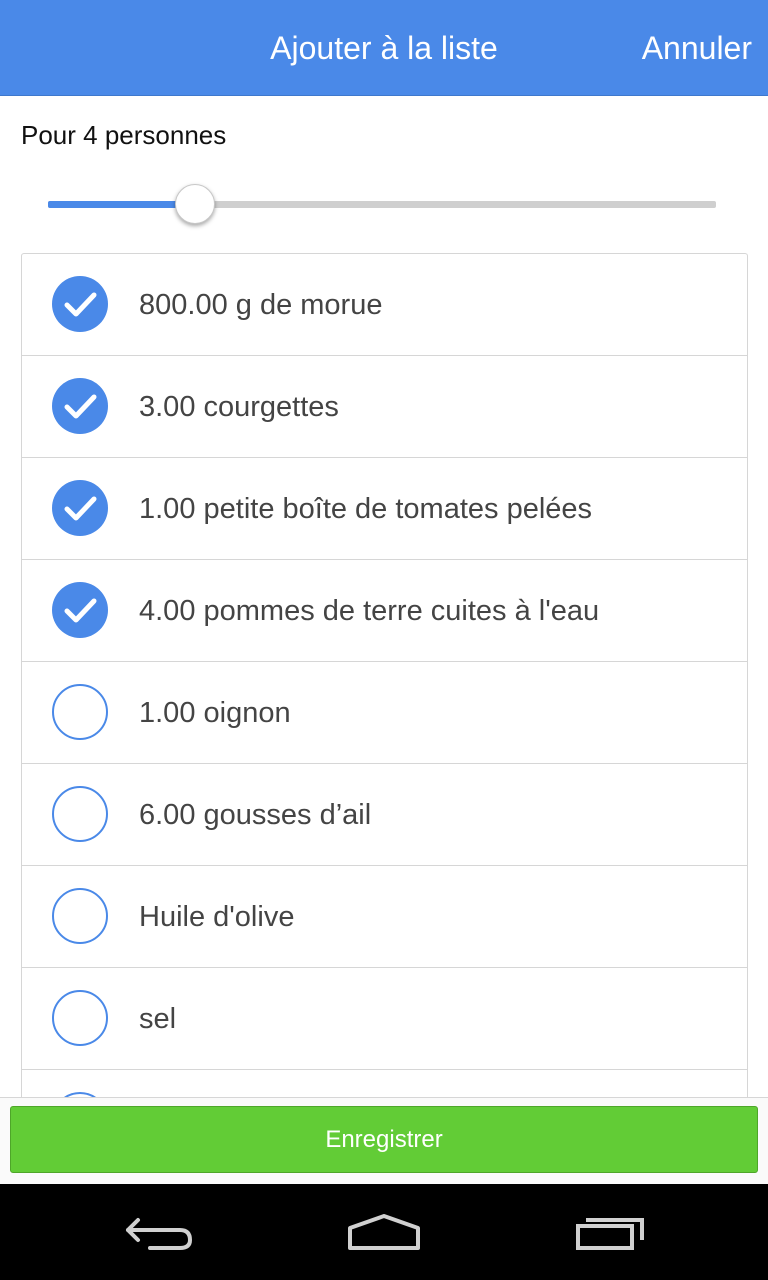 This screenshot has width=768, height=1280. I want to click on save-button: Enregistrer, so click(384, 1139).